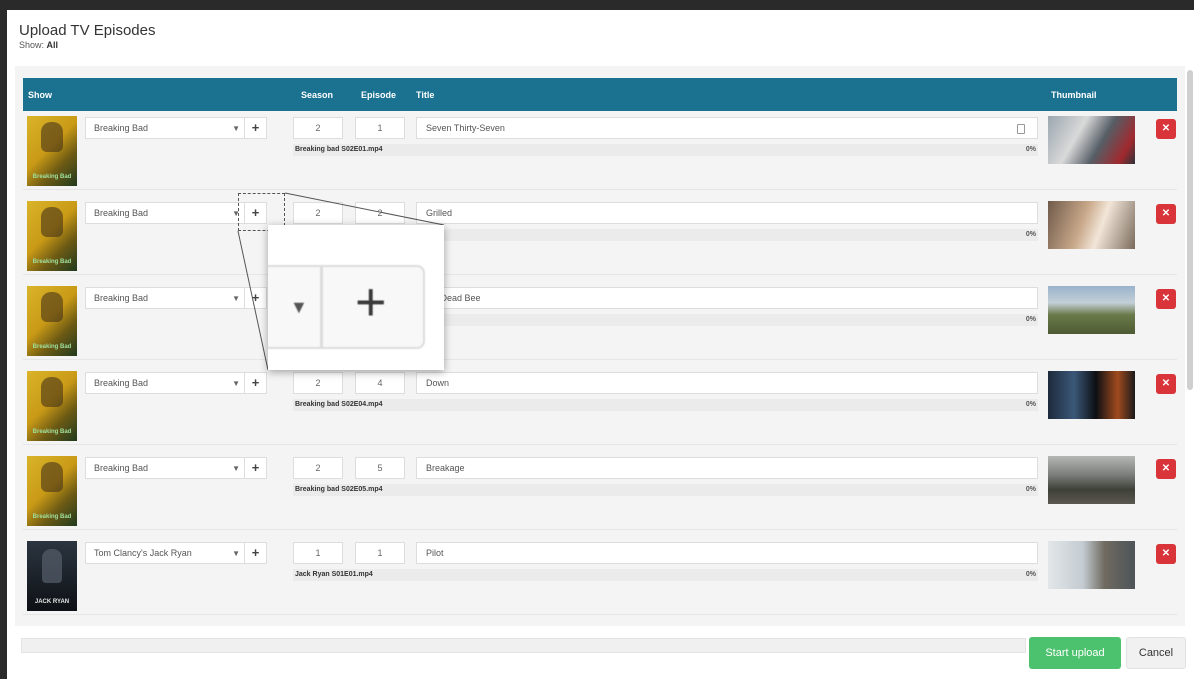 The height and width of the screenshot is (679, 1194). I want to click on upload-progress: Breaking bad S02E04.mp4 0%, so click(665, 405).